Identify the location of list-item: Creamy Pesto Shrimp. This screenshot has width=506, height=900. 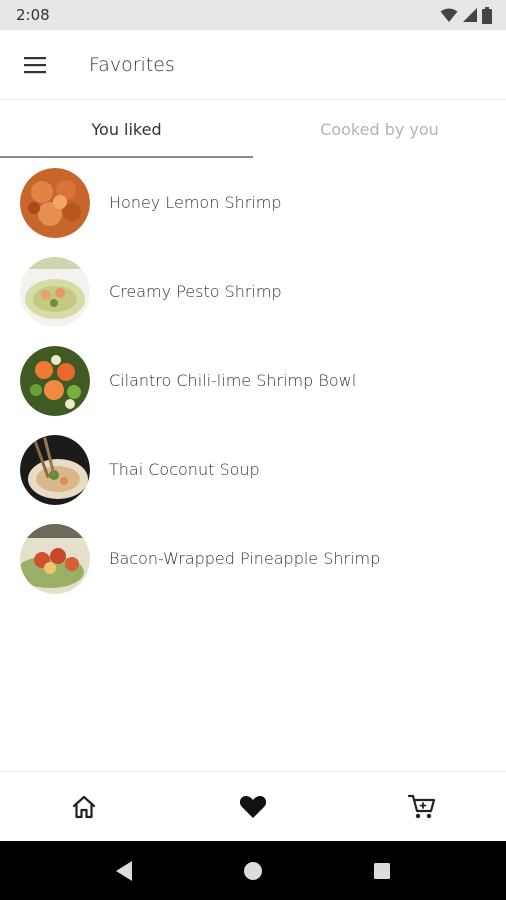
(253, 291).